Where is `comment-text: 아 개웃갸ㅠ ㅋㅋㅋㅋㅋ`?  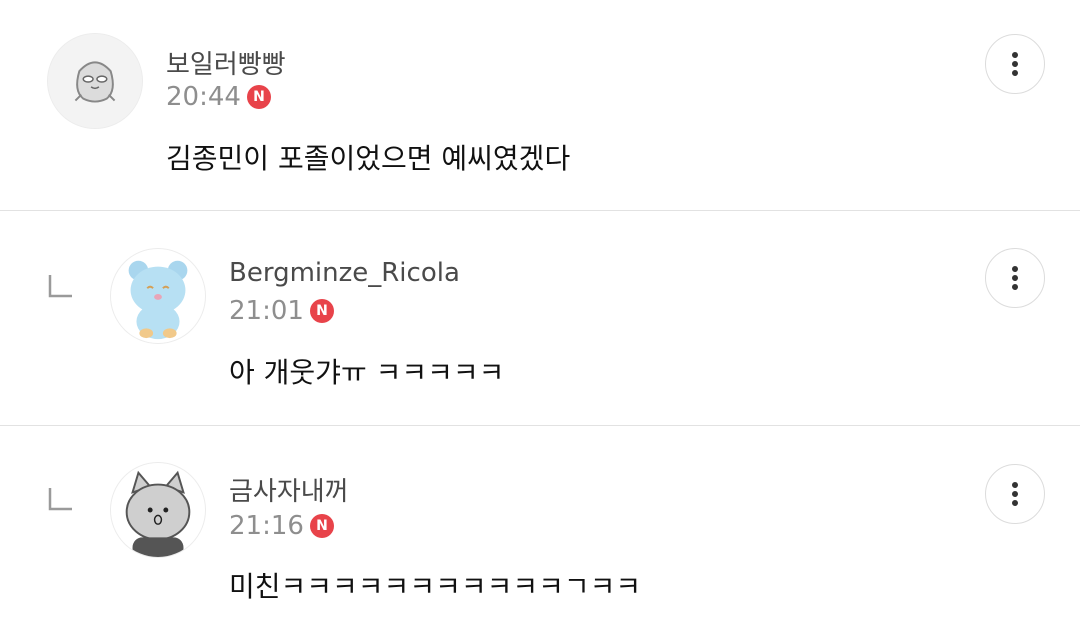 comment-text: 아 개웃갸ㅠ ㅋㅋㅋㅋㅋ is located at coordinates (367, 372).